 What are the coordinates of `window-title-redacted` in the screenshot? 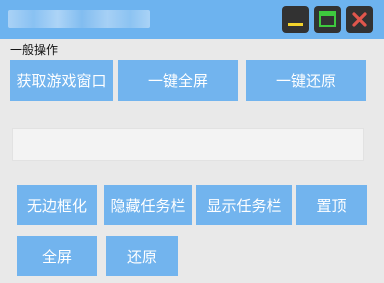 It's located at (79, 19).